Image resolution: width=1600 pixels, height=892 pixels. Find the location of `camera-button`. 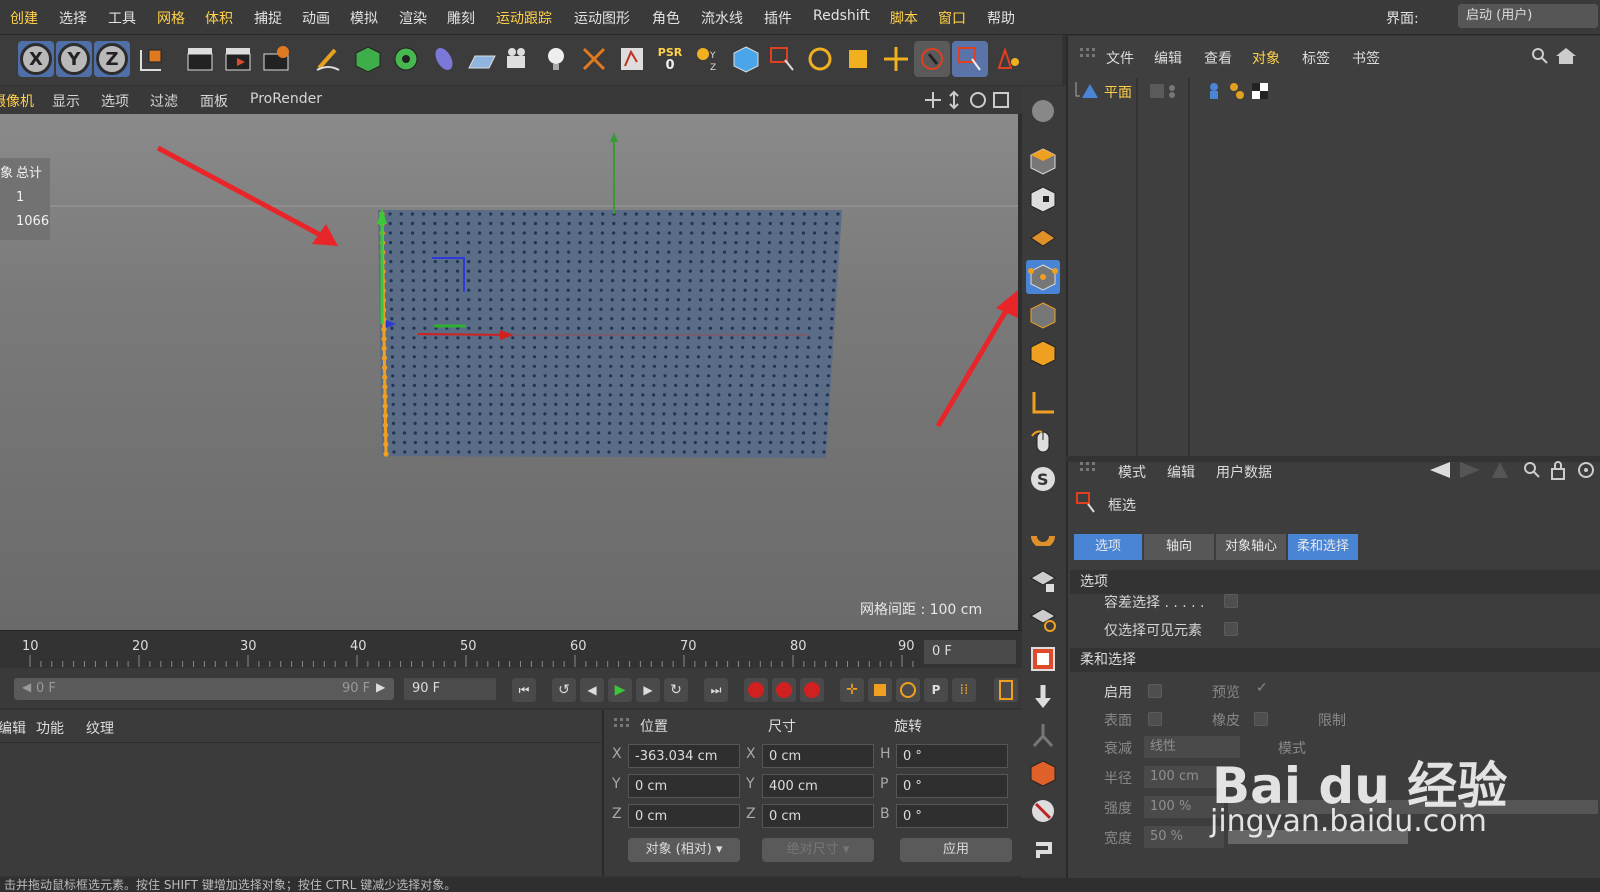

camera-button is located at coordinates (518, 59).